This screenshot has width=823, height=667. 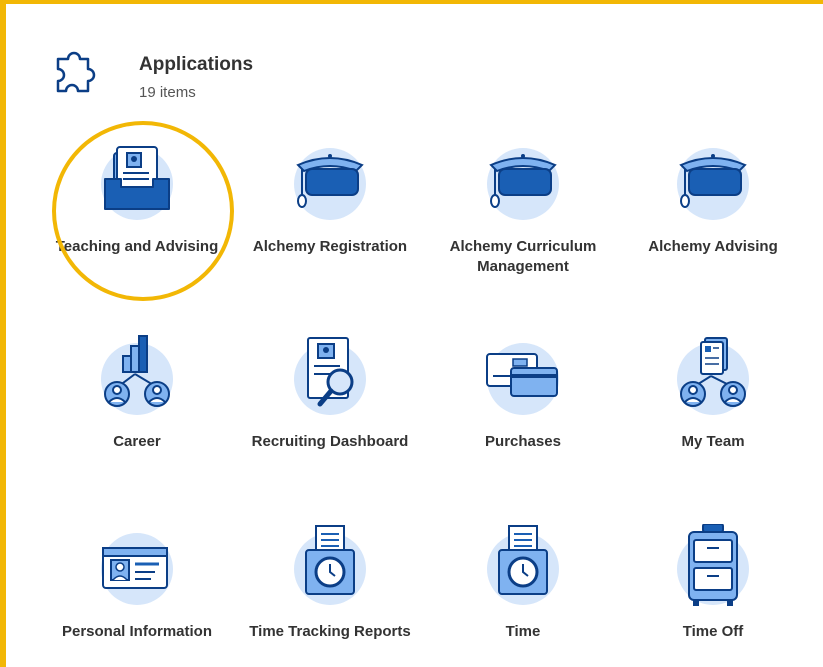 What do you see at coordinates (137, 441) in the screenshot?
I see `app-label: Career` at bounding box center [137, 441].